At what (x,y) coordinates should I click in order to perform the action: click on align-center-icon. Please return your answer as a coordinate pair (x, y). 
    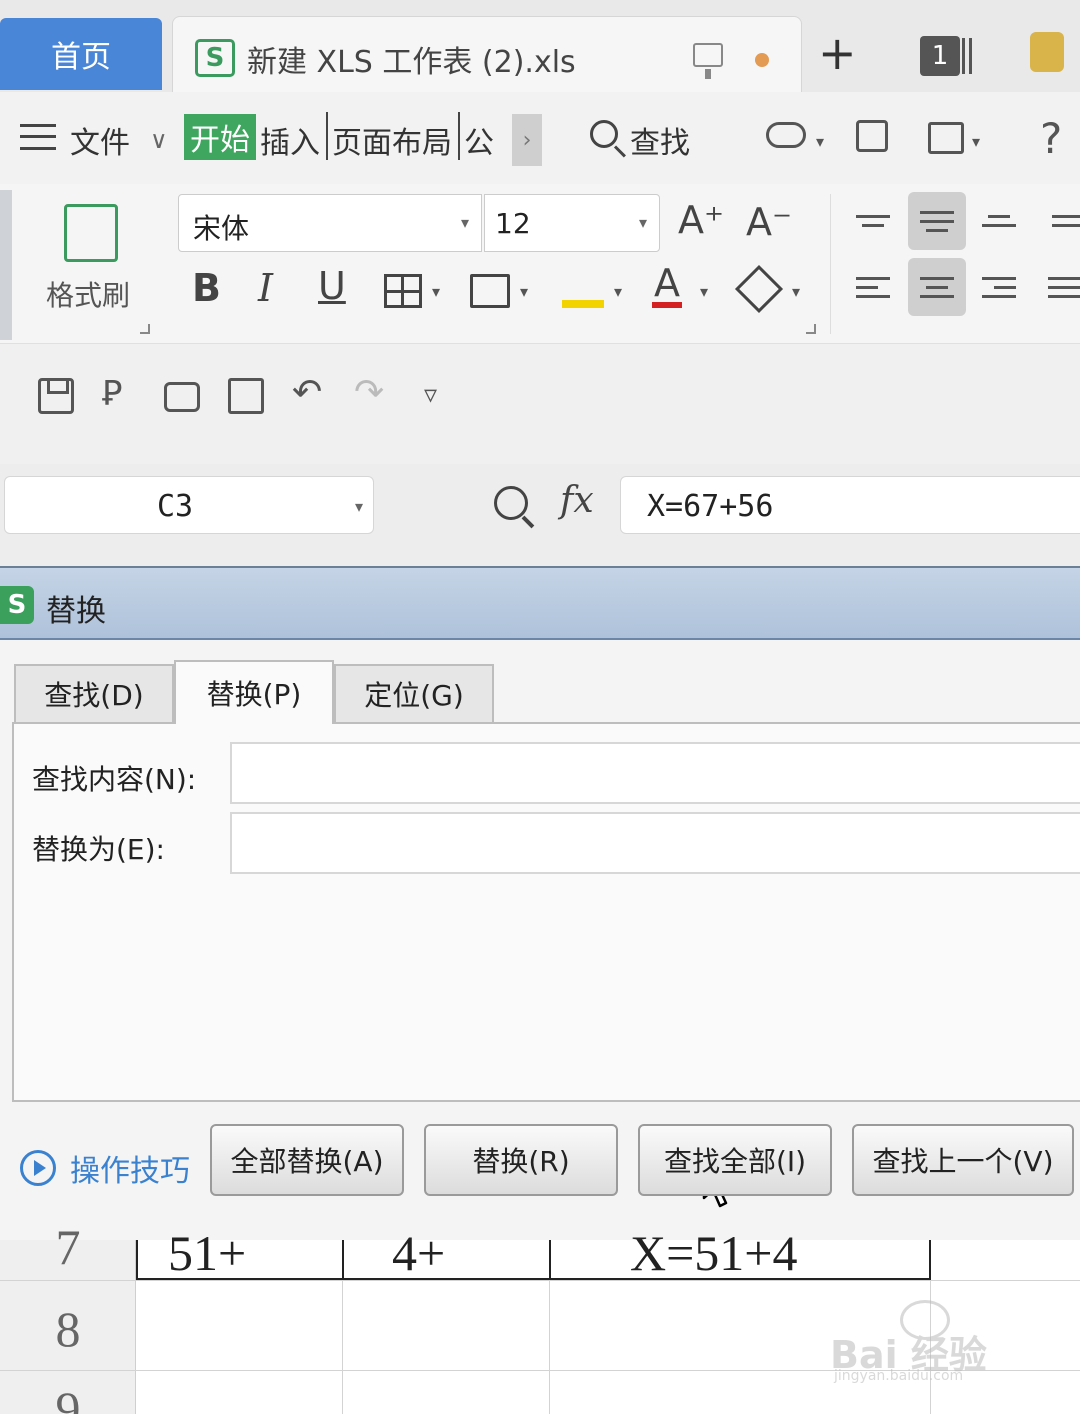
    Looking at the image, I should click on (937, 287).